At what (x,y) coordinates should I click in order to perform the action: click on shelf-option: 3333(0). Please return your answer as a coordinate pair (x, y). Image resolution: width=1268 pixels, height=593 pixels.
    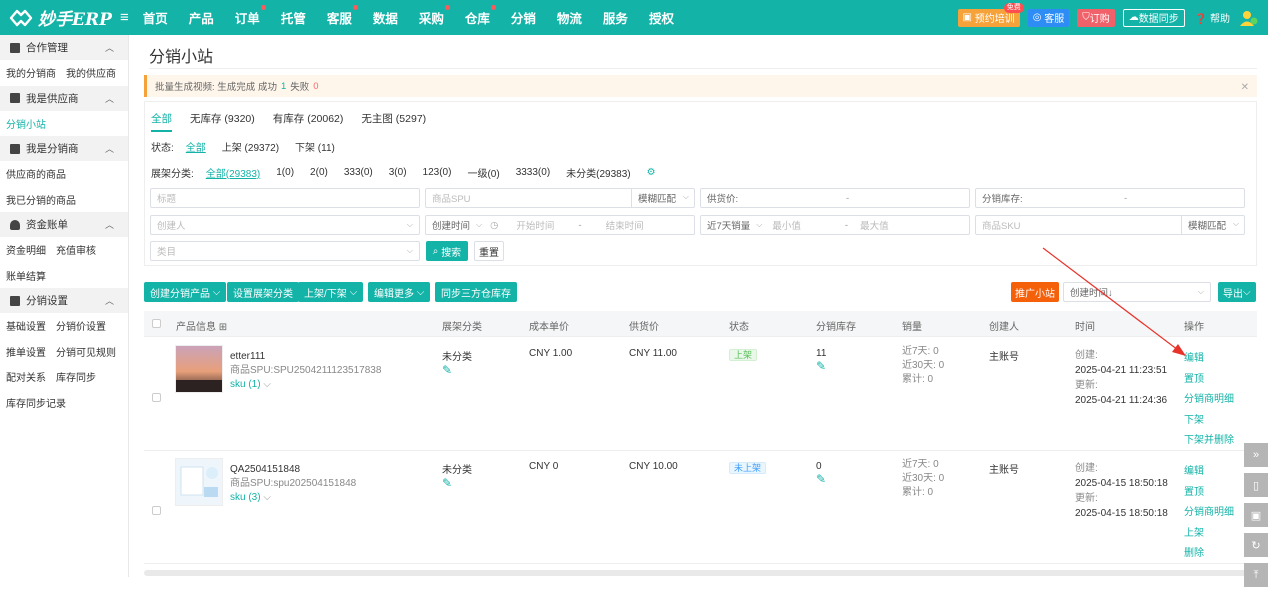
    Looking at the image, I should click on (533, 172).